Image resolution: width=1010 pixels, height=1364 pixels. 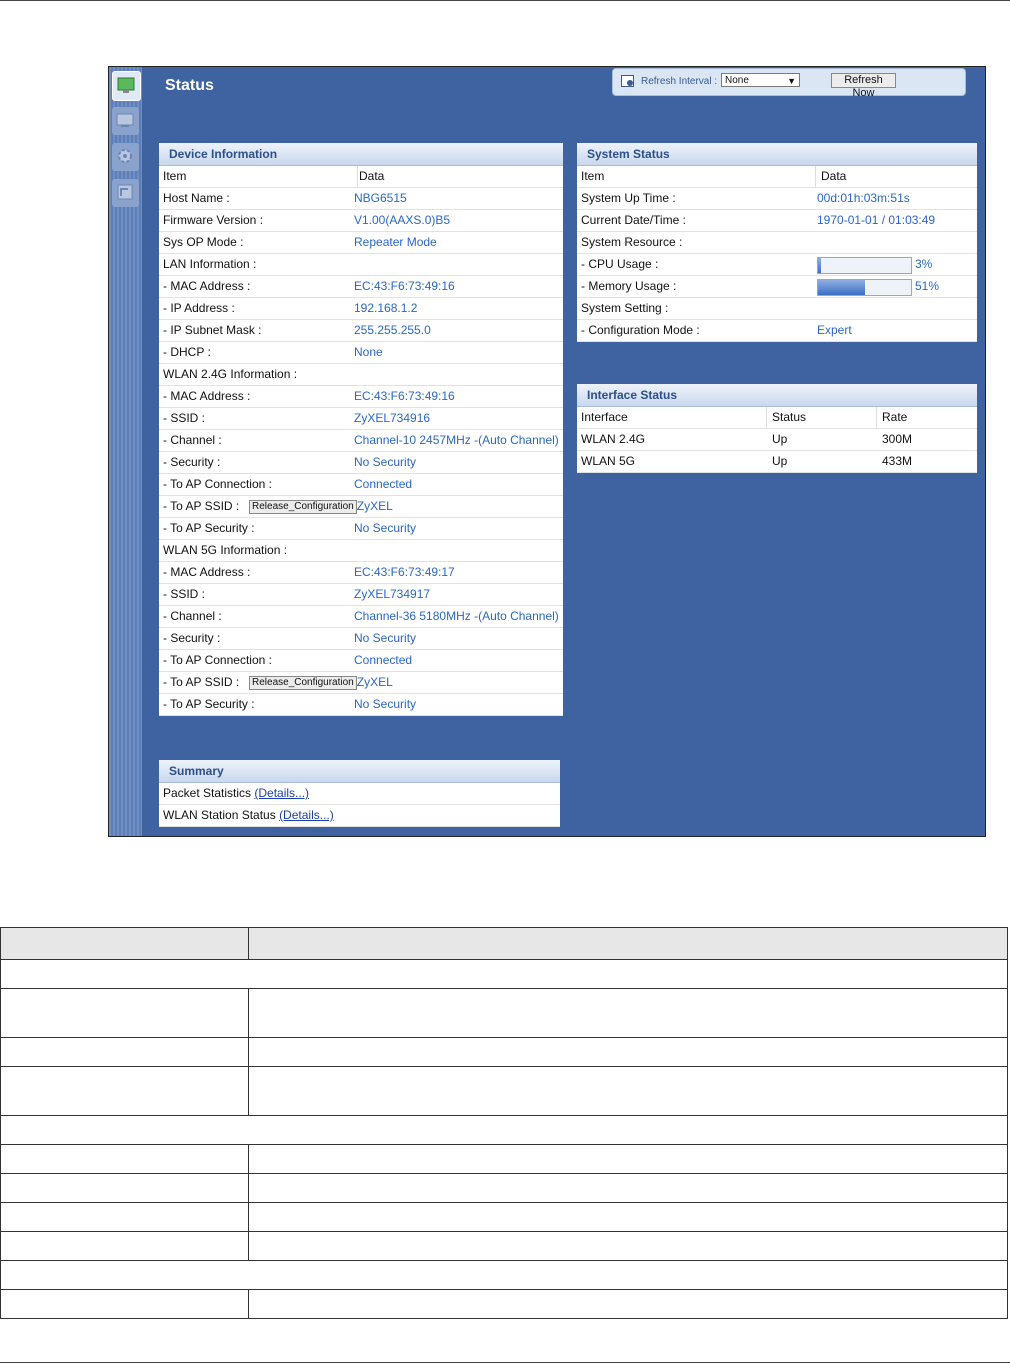 I want to click on table-row: - IP Address : 192.168.1.2, so click(x=361, y=309).